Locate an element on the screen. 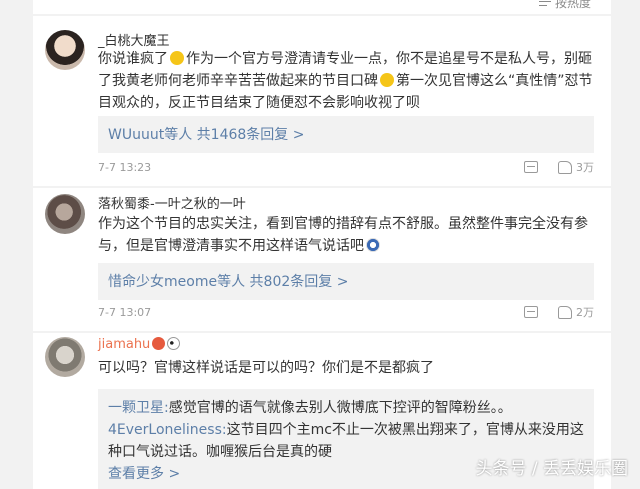  reply-count: 共1468条回复 > is located at coordinates (251, 135).